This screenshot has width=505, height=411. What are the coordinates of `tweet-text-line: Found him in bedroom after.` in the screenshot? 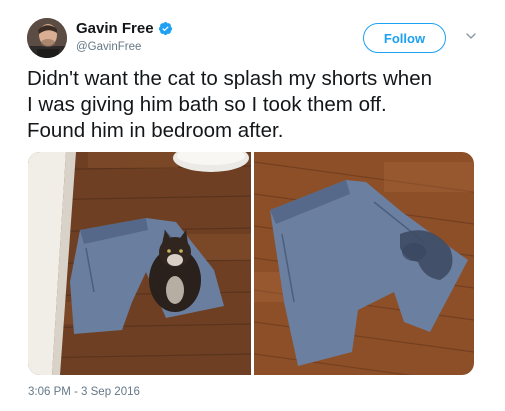 It's located at (155, 130).